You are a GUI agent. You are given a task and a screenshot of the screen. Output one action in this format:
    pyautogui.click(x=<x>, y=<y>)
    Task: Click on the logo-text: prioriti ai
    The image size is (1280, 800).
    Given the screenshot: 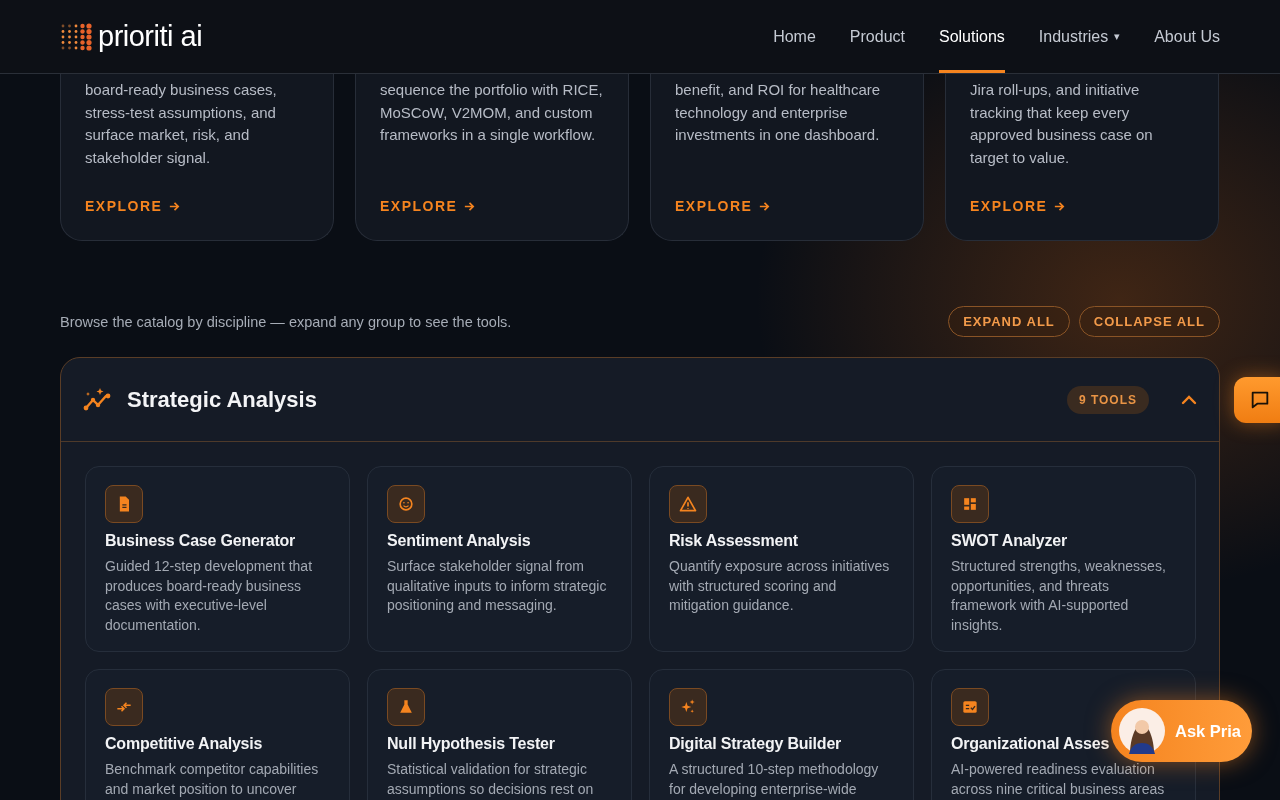 What is the action you would take?
    pyautogui.click(x=150, y=36)
    